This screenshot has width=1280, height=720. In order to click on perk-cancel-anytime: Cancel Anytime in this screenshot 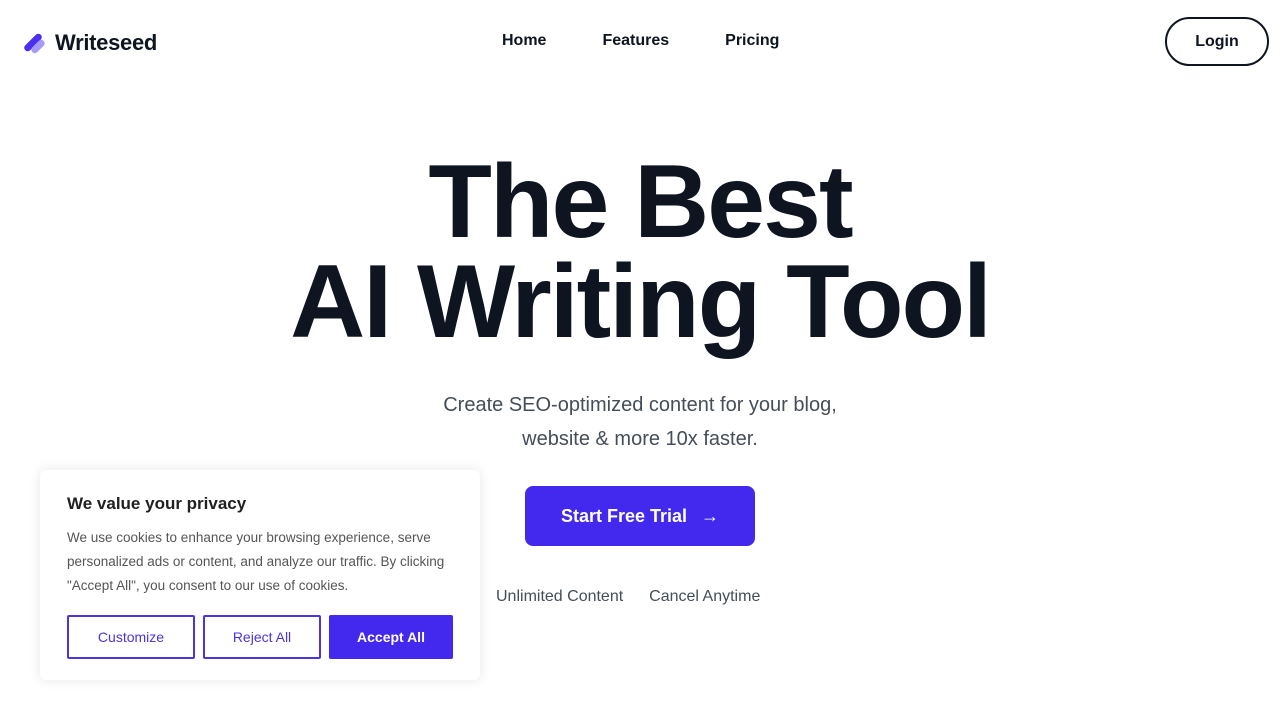, I will do `click(705, 596)`.